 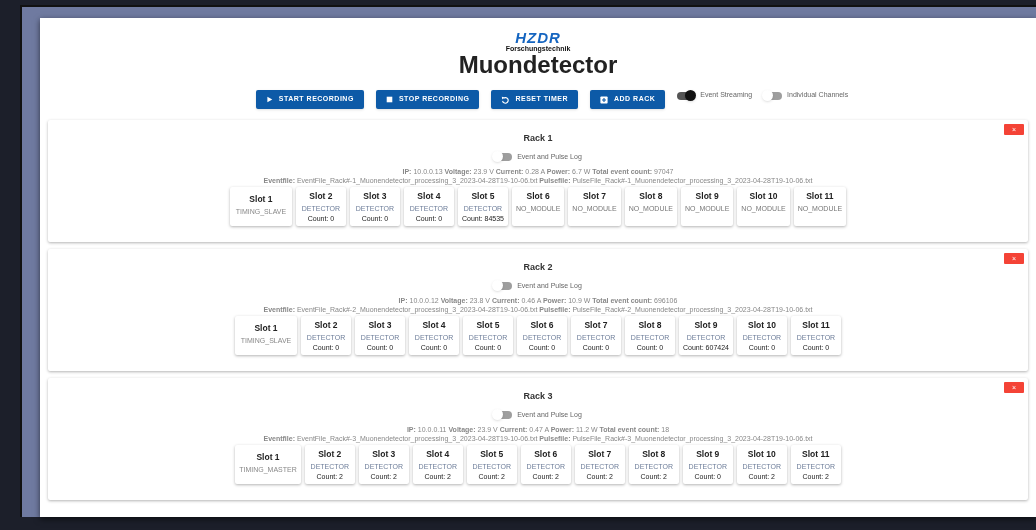 I want to click on page-title: Muondetector, so click(x=538, y=65).